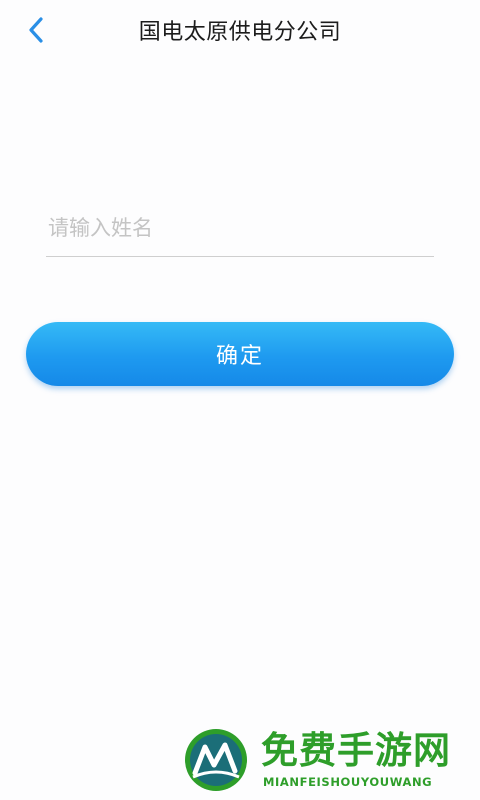 The height and width of the screenshot is (800, 480). I want to click on name-field, so click(240, 231).